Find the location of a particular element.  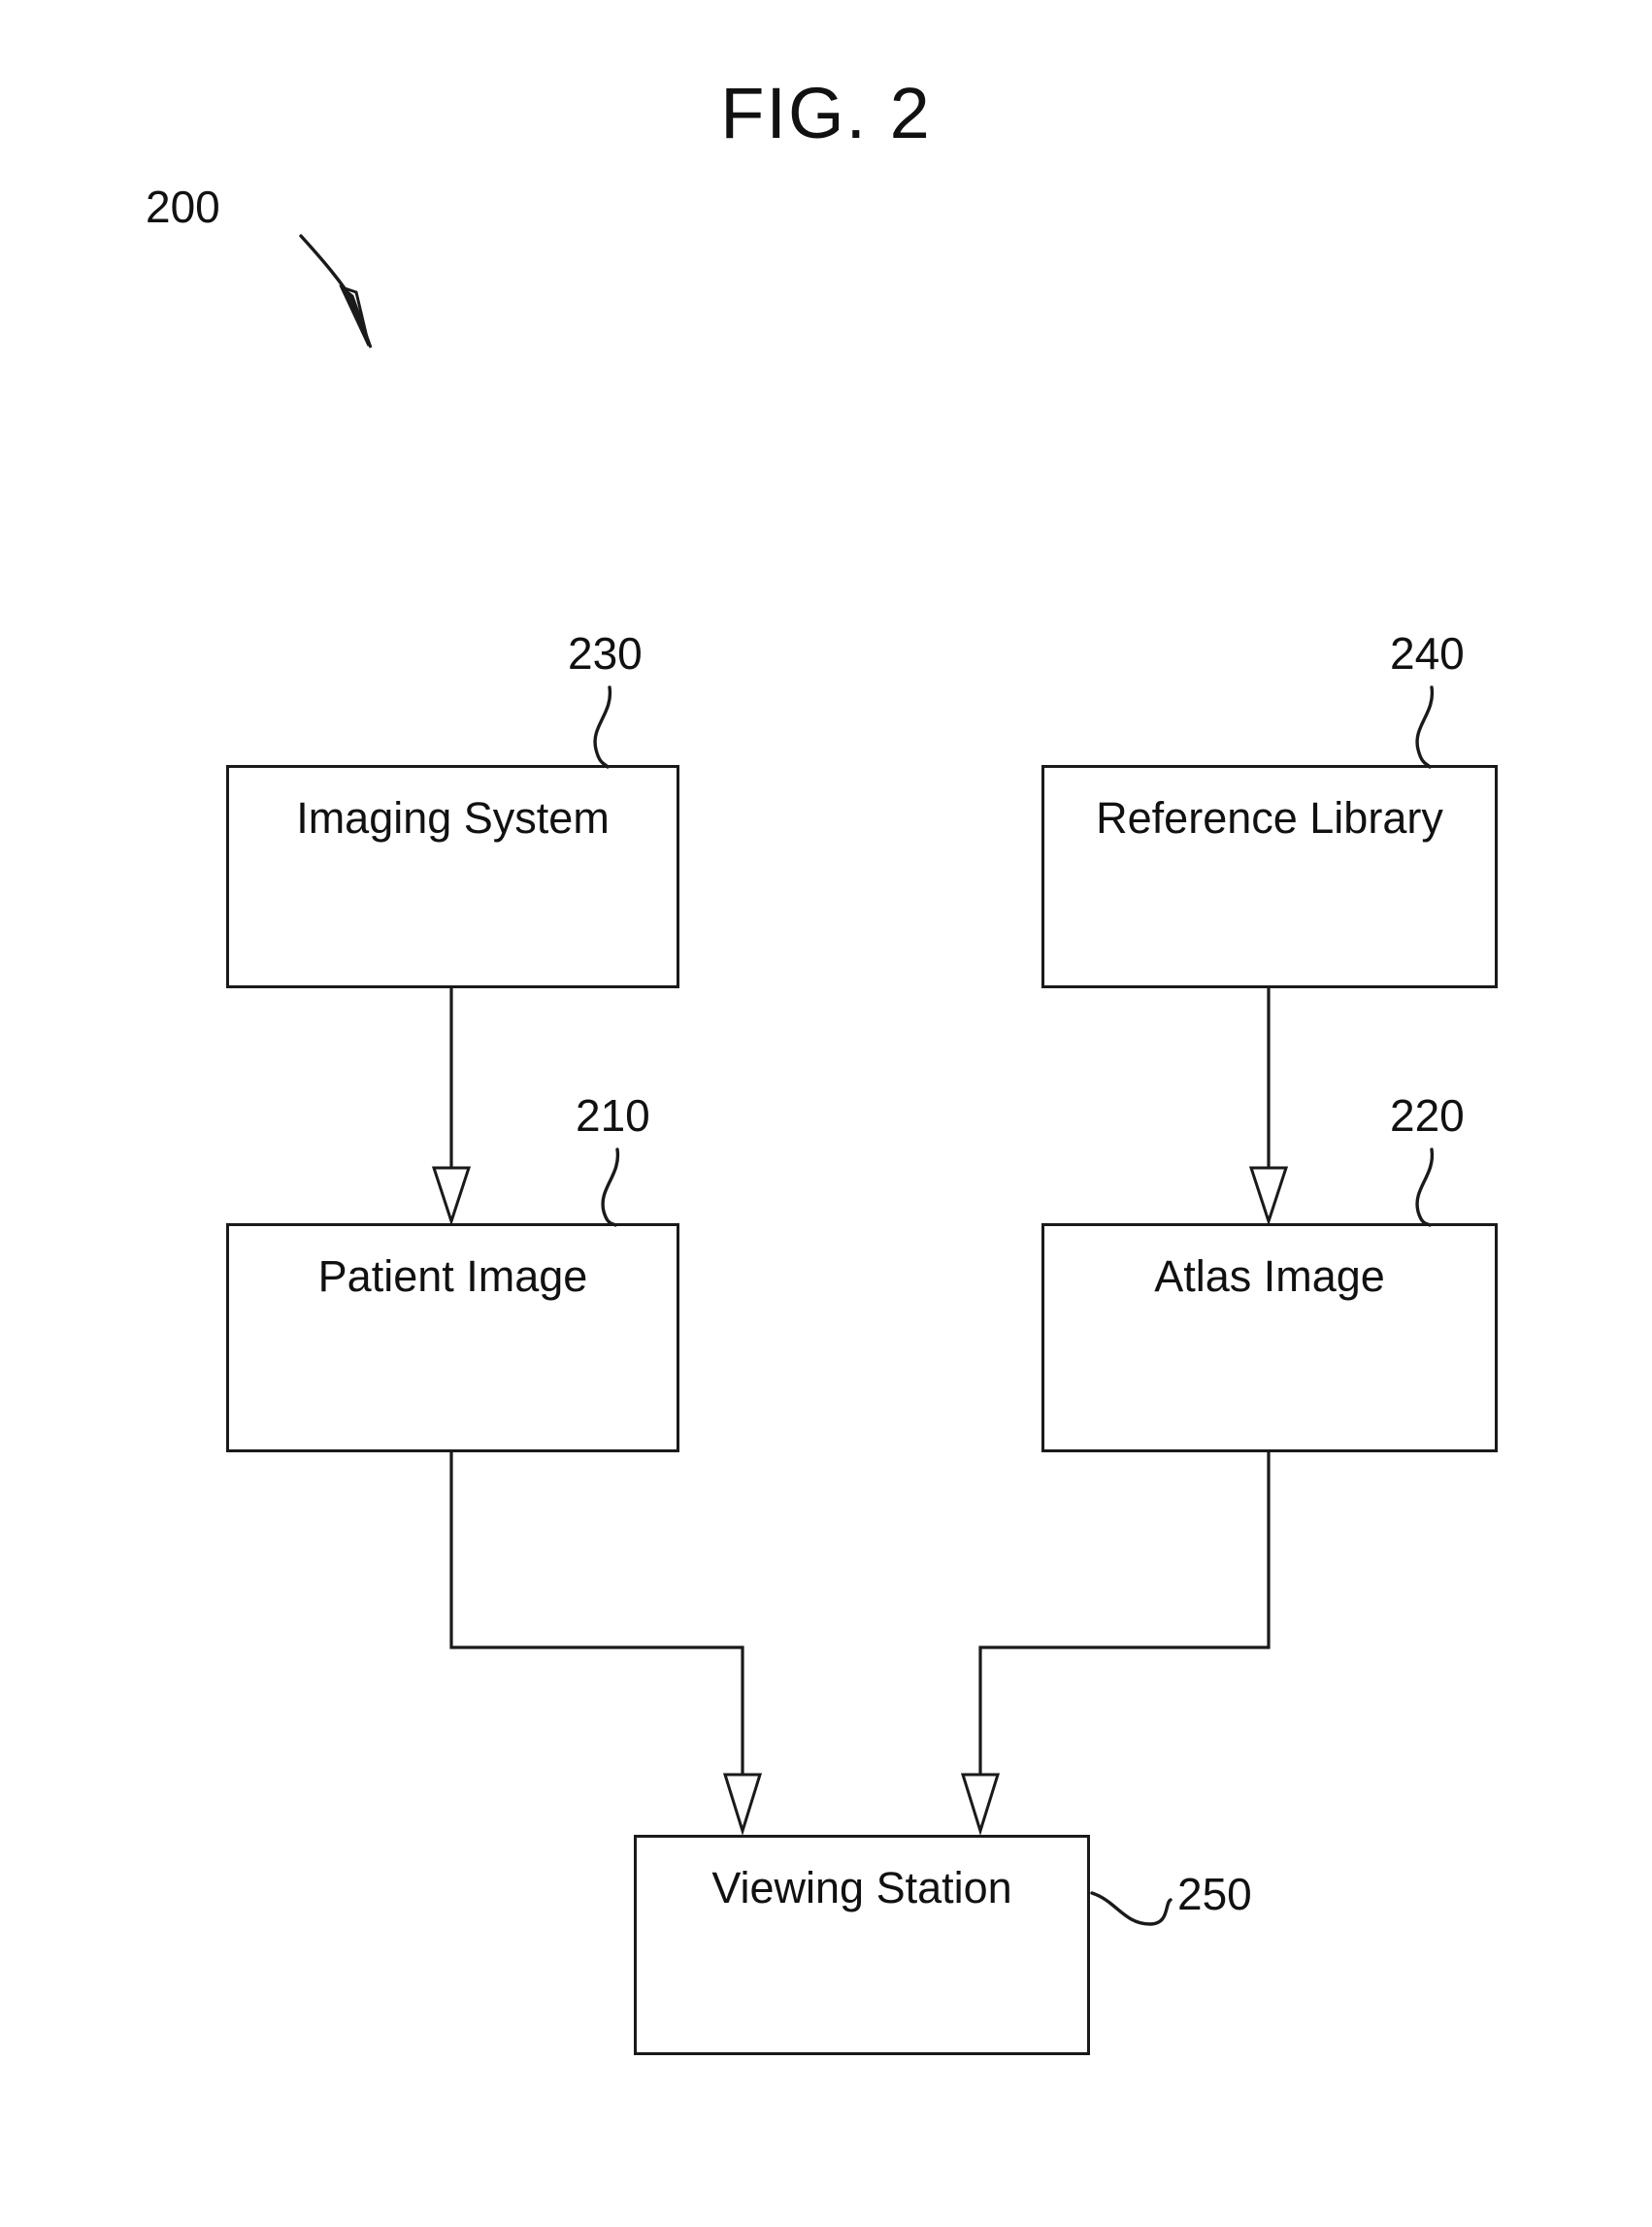

node-reference-library: Reference Library is located at coordinates (1269, 876).